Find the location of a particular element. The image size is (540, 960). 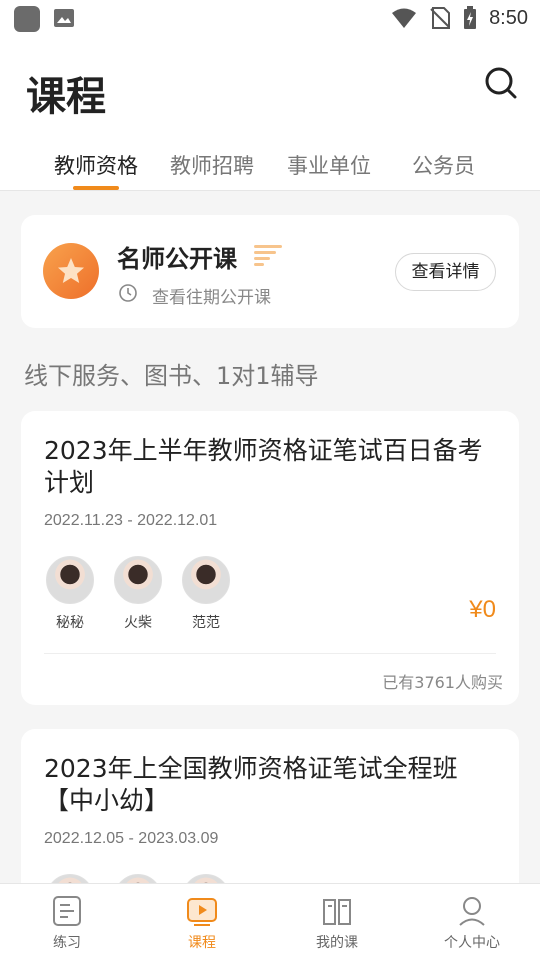

app-notification-icon is located at coordinates (27, 19).